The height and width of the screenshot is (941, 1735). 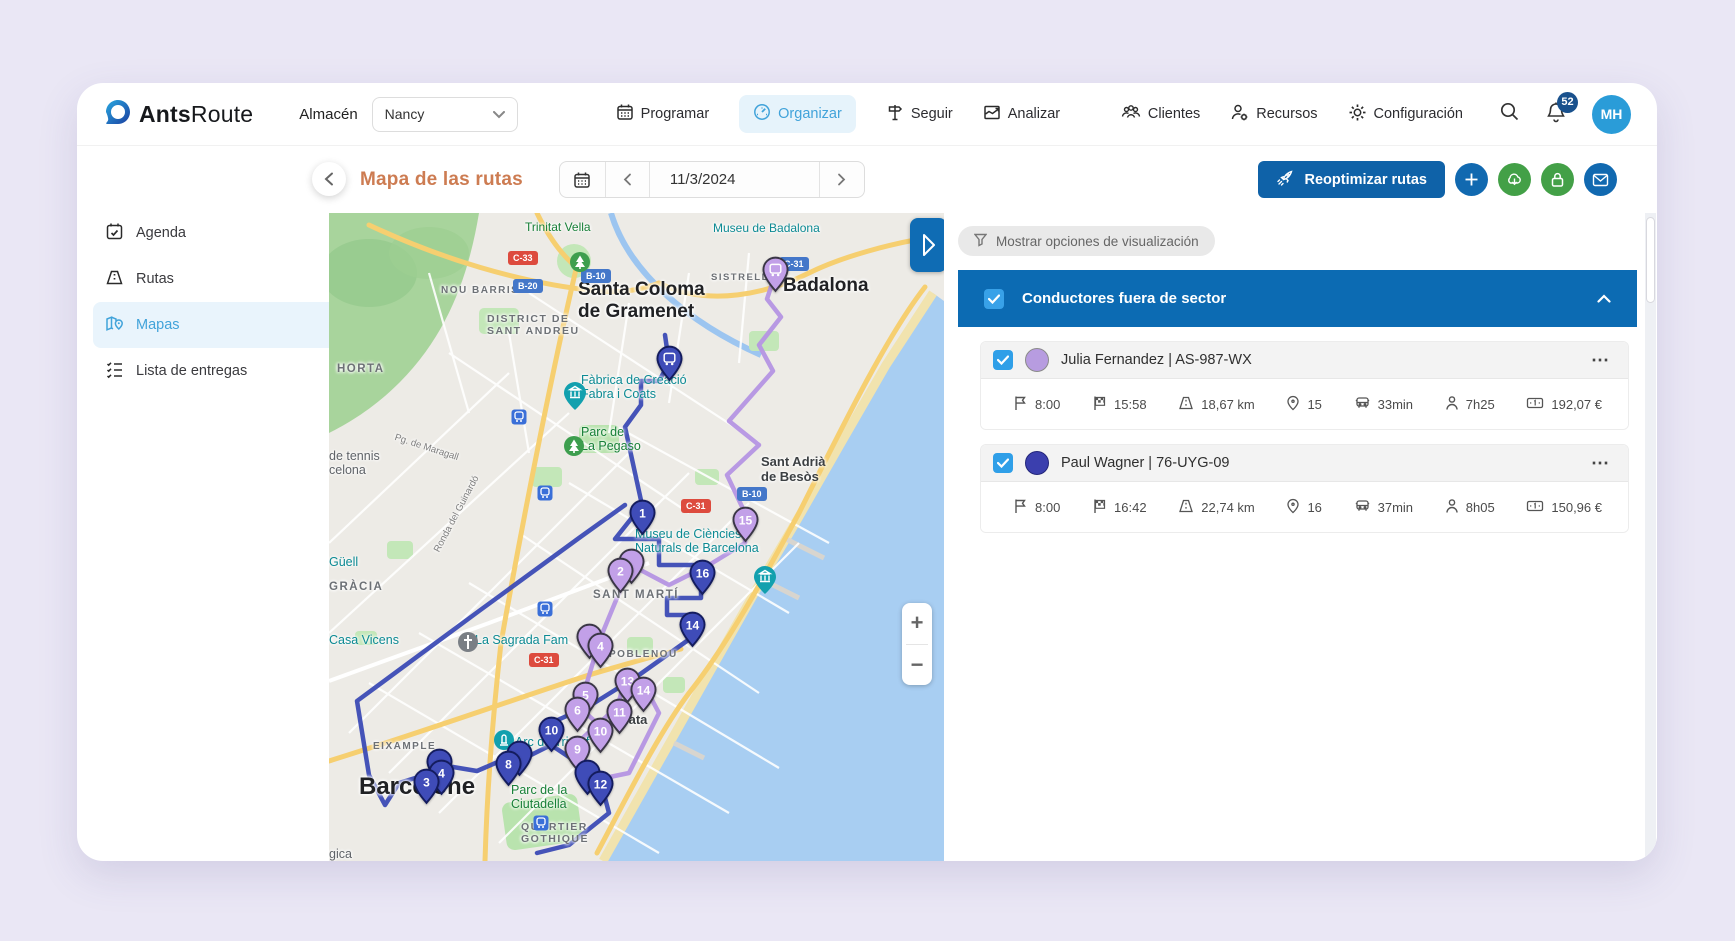 I want to click on menu-item-recursos: Recursos, so click(x=1274, y=114).